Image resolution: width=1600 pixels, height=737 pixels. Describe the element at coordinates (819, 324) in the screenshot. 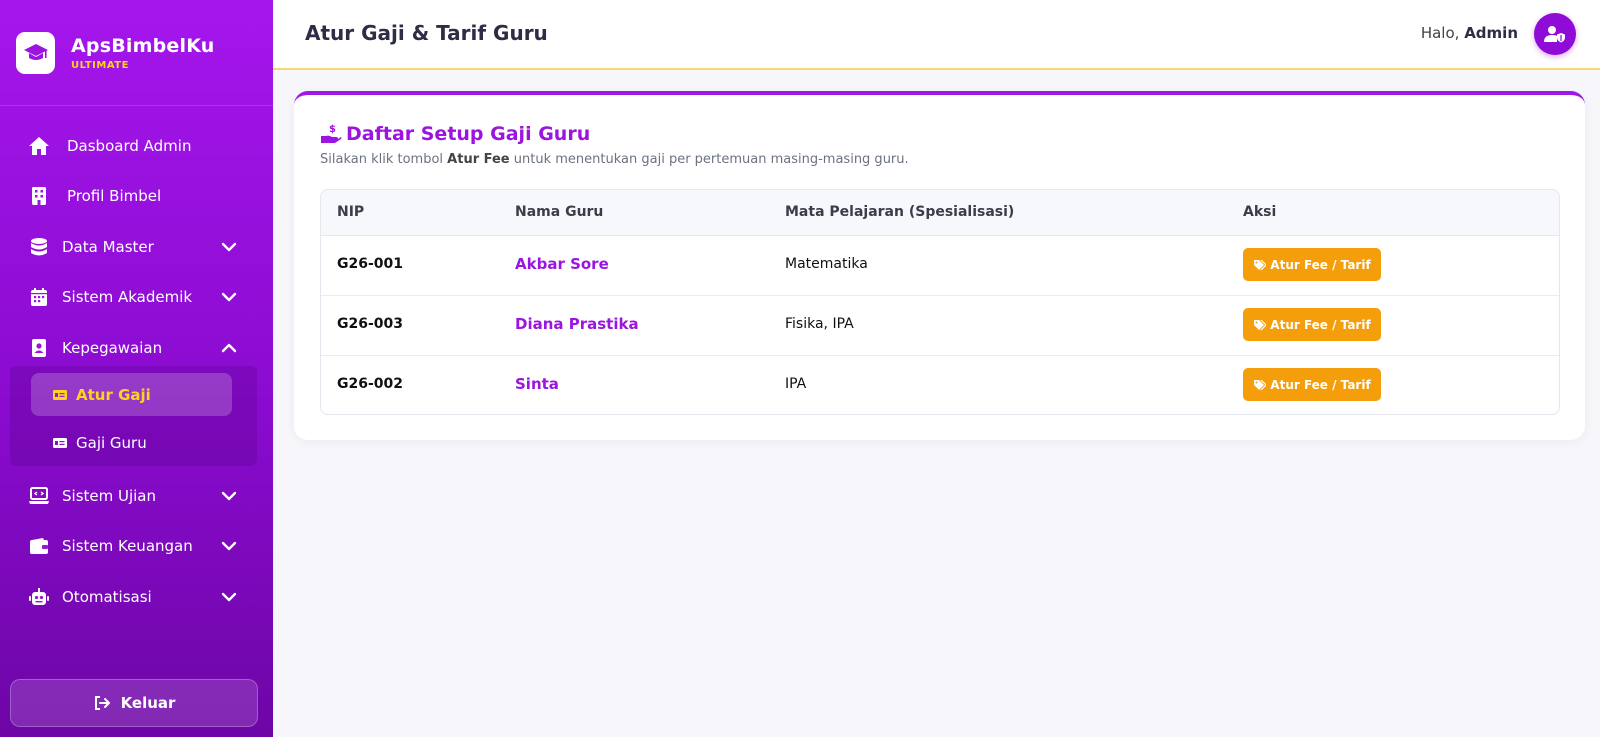

I see `cell-mapel: Fisika, IPA` at that location.